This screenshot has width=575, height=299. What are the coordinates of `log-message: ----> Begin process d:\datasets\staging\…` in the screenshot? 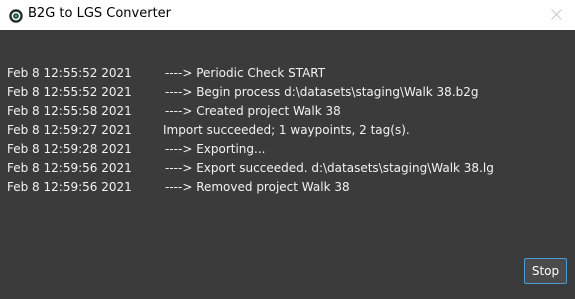 It's located at (322, 92).